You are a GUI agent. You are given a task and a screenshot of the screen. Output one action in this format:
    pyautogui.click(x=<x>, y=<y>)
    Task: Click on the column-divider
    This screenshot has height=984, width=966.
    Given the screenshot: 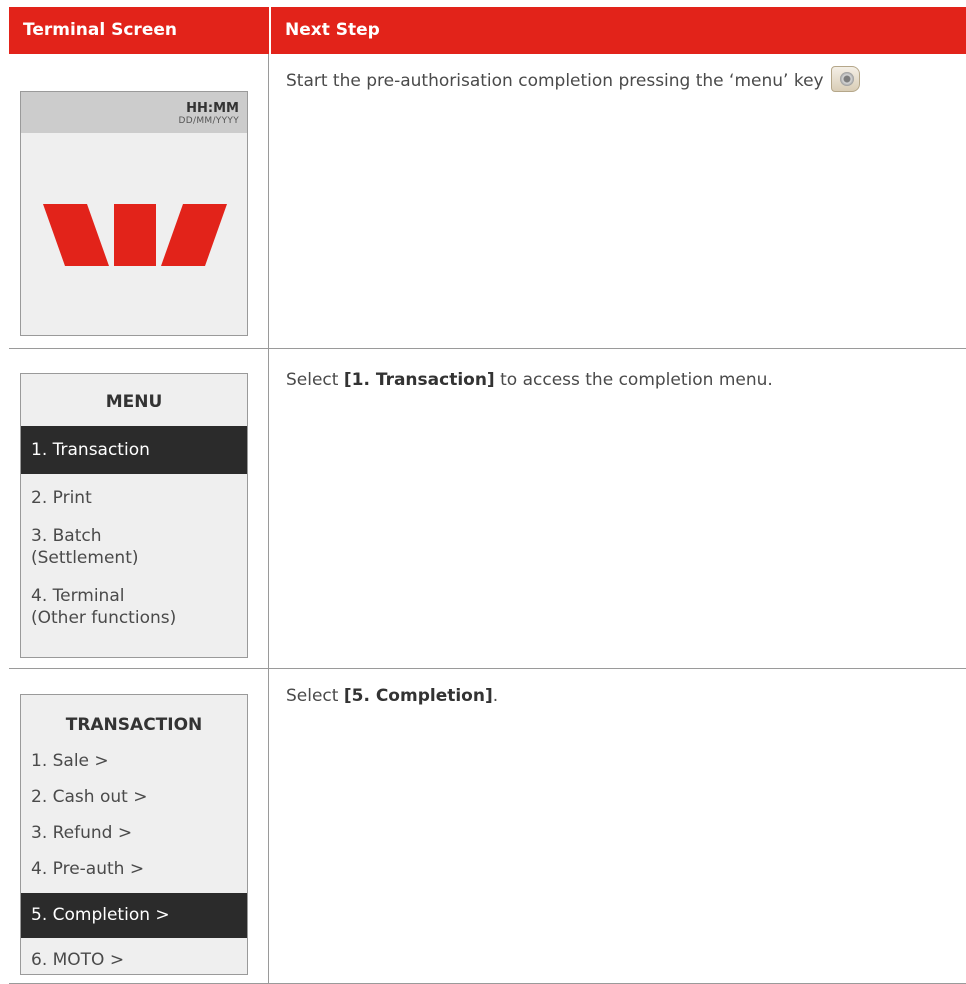 What is the action you would take?
    pyautogui.click(x=268, y=518)
    